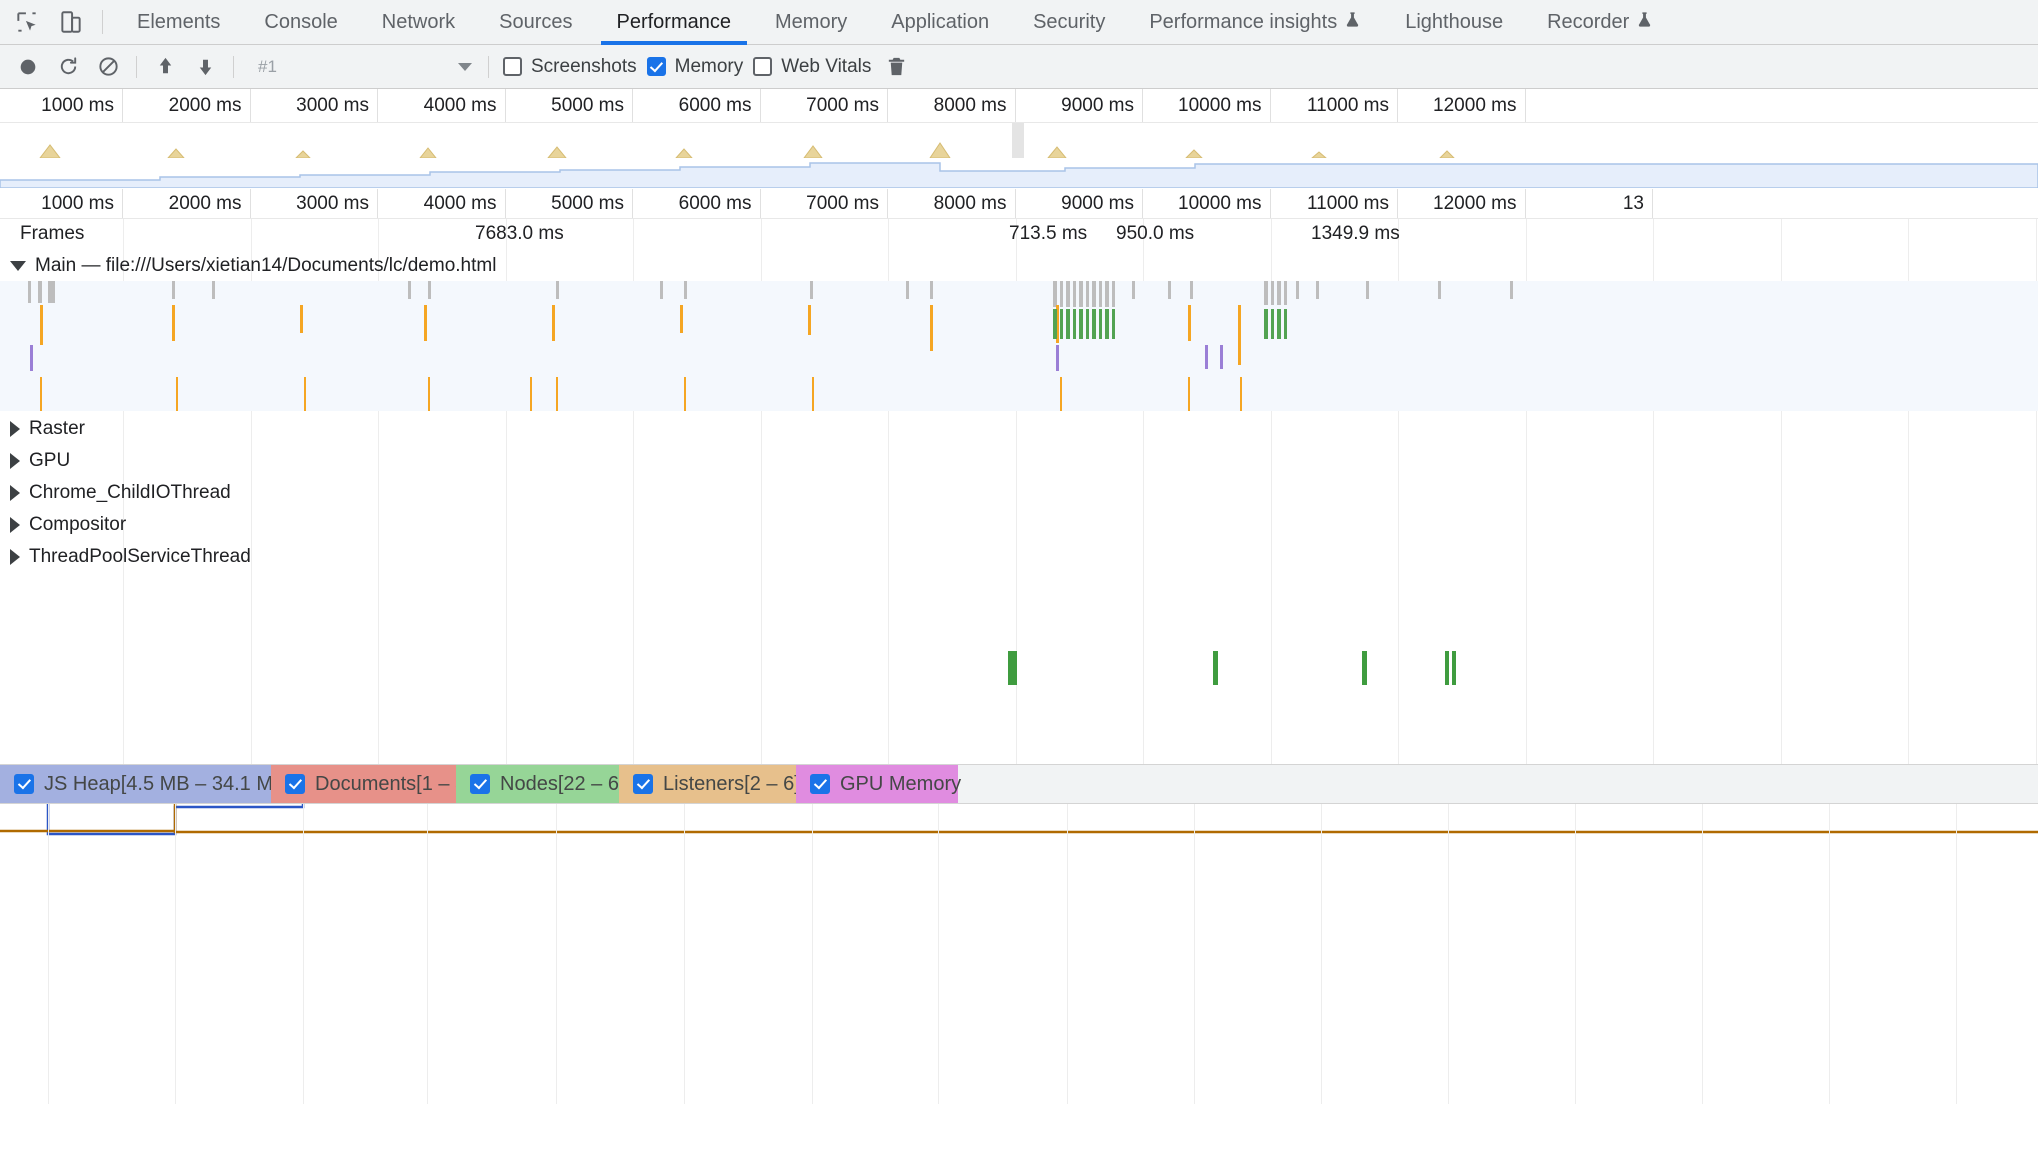 The height and width of the screenshot is (1166, 2038). I want to click on performance-toolbar: #1 Screenshots Memory Web Vitals, so click(1019, 67).